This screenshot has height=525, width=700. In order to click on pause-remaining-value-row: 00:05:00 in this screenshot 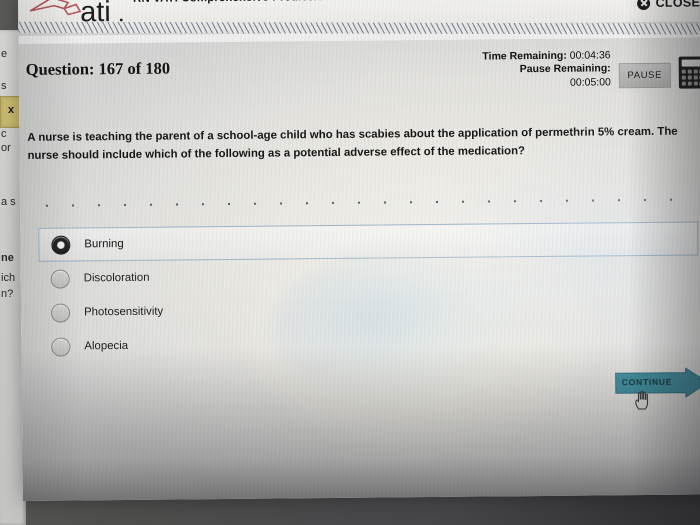, I will do `click(547, 83)`.